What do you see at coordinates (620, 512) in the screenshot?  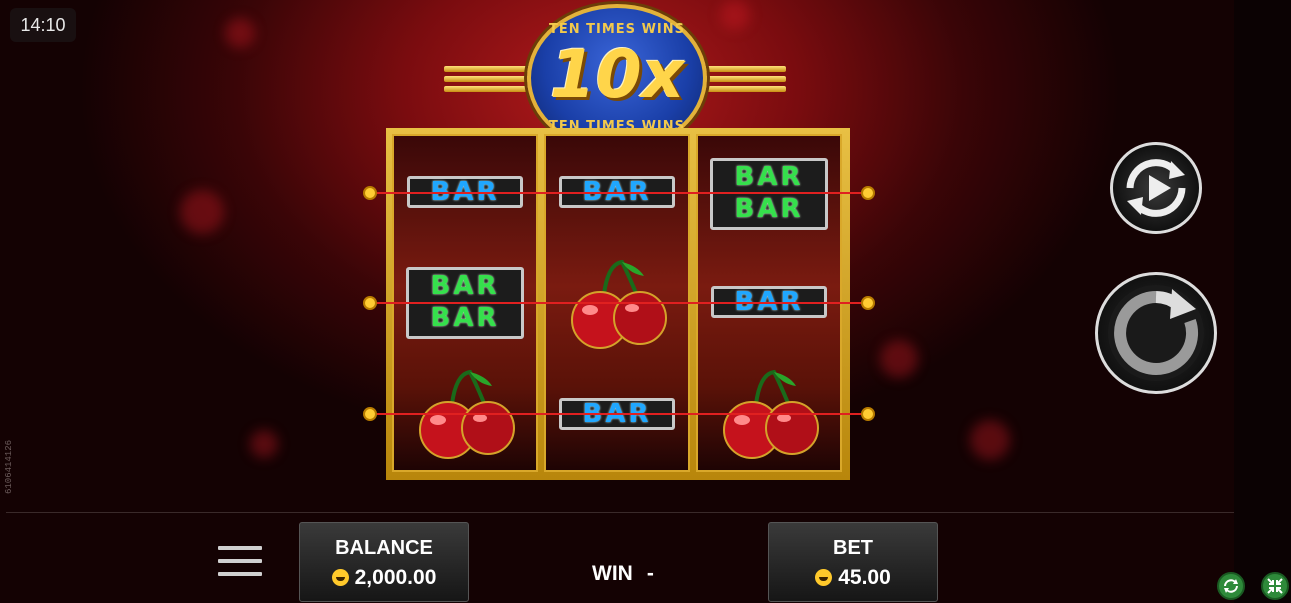 I see `bottom-divider` at bounding box center [620, 512].